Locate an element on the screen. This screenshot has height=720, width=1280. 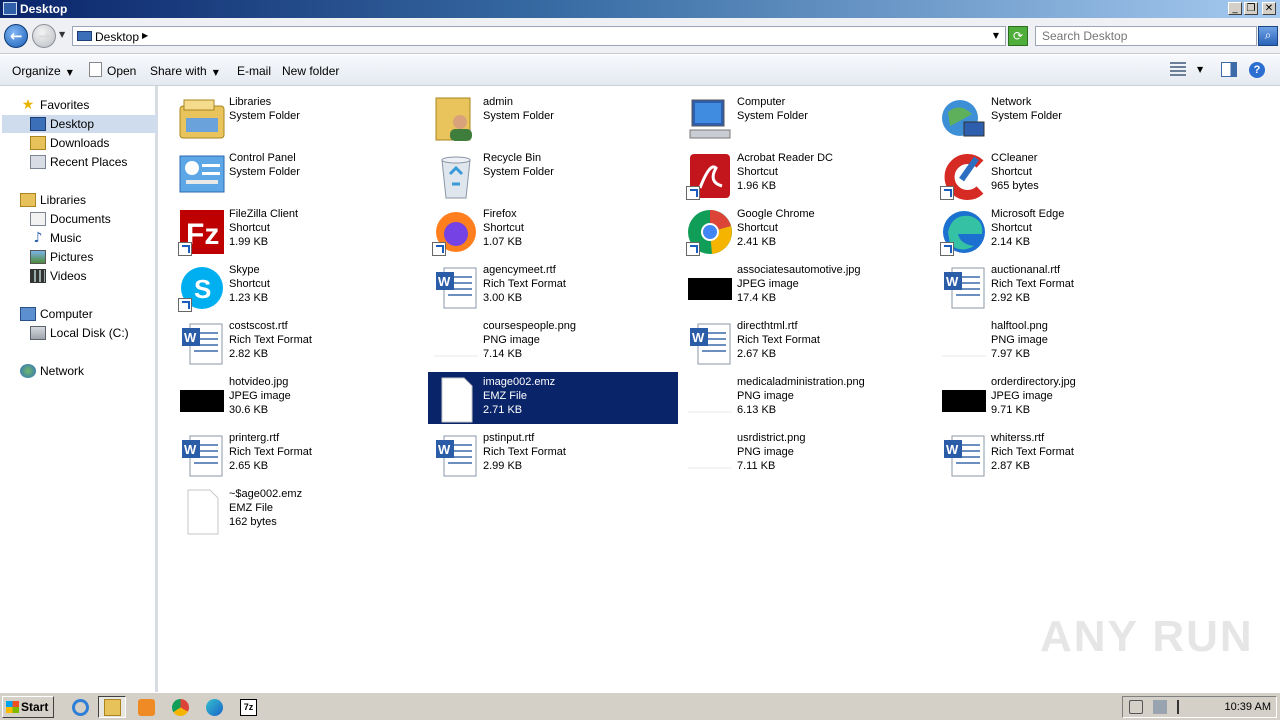
volume-icon is located at coordinates (1136, 707).